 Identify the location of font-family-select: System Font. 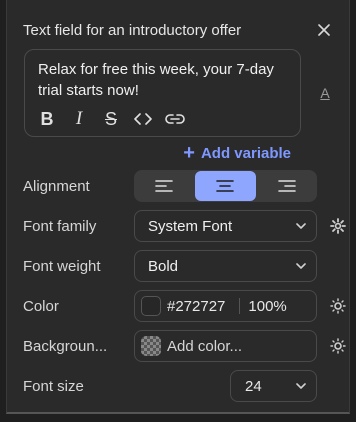
(225, 226).